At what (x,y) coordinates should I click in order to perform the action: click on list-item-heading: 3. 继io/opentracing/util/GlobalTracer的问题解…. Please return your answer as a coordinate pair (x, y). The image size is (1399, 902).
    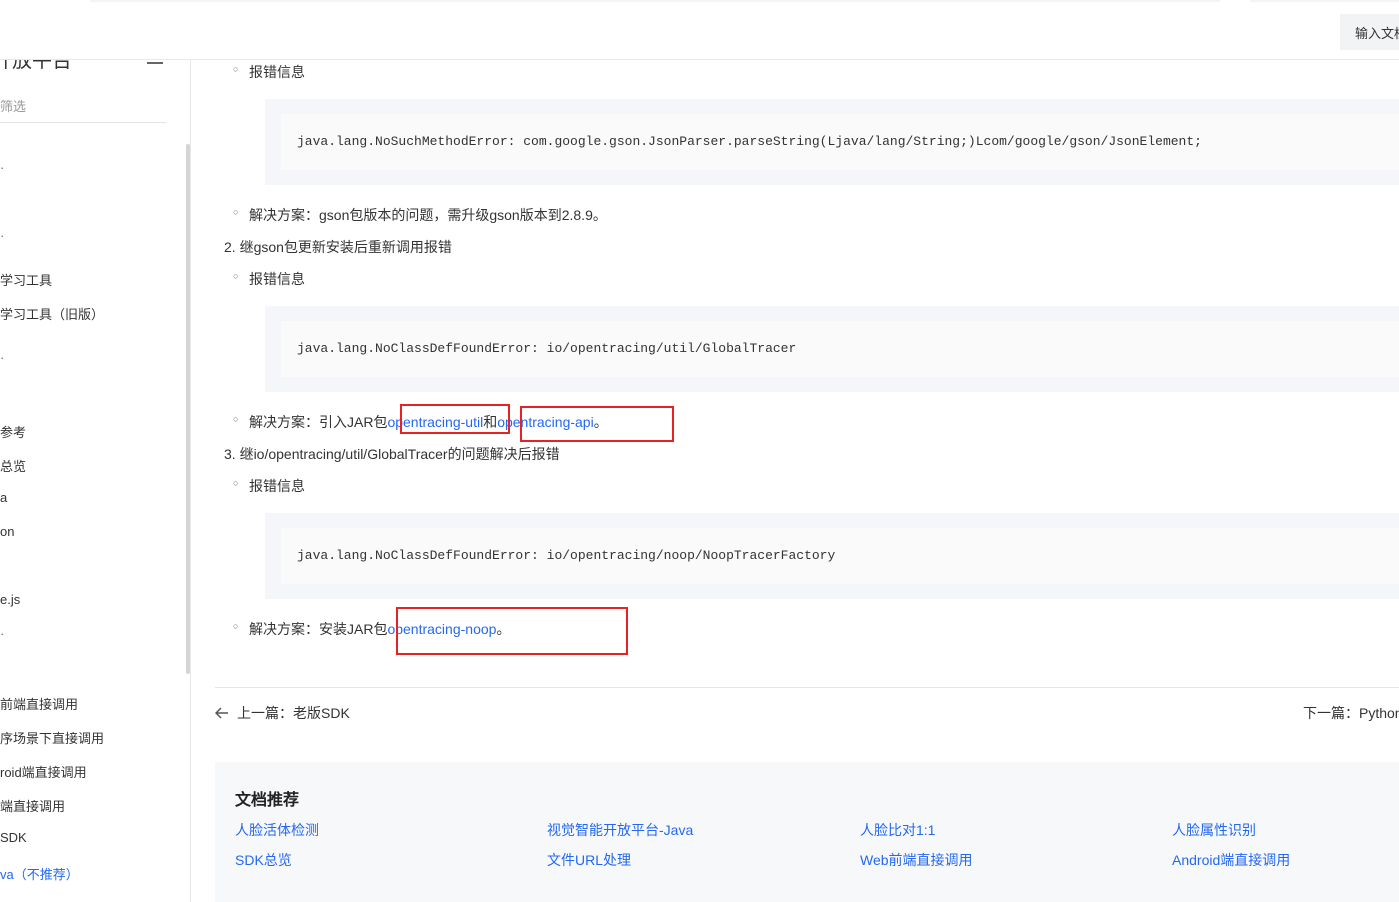
    Looking at the image, I should click on (392, 454).